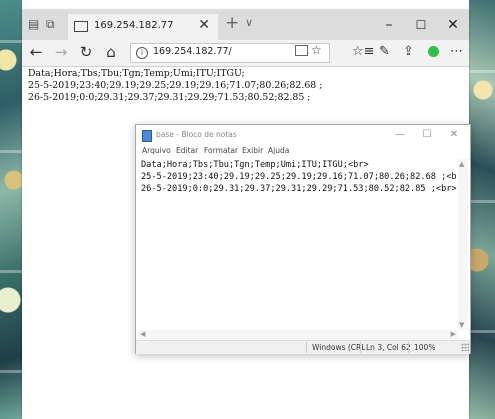 This screenshot has height=419, width=495. I want to click on forward-button: →, so click(61, 52).